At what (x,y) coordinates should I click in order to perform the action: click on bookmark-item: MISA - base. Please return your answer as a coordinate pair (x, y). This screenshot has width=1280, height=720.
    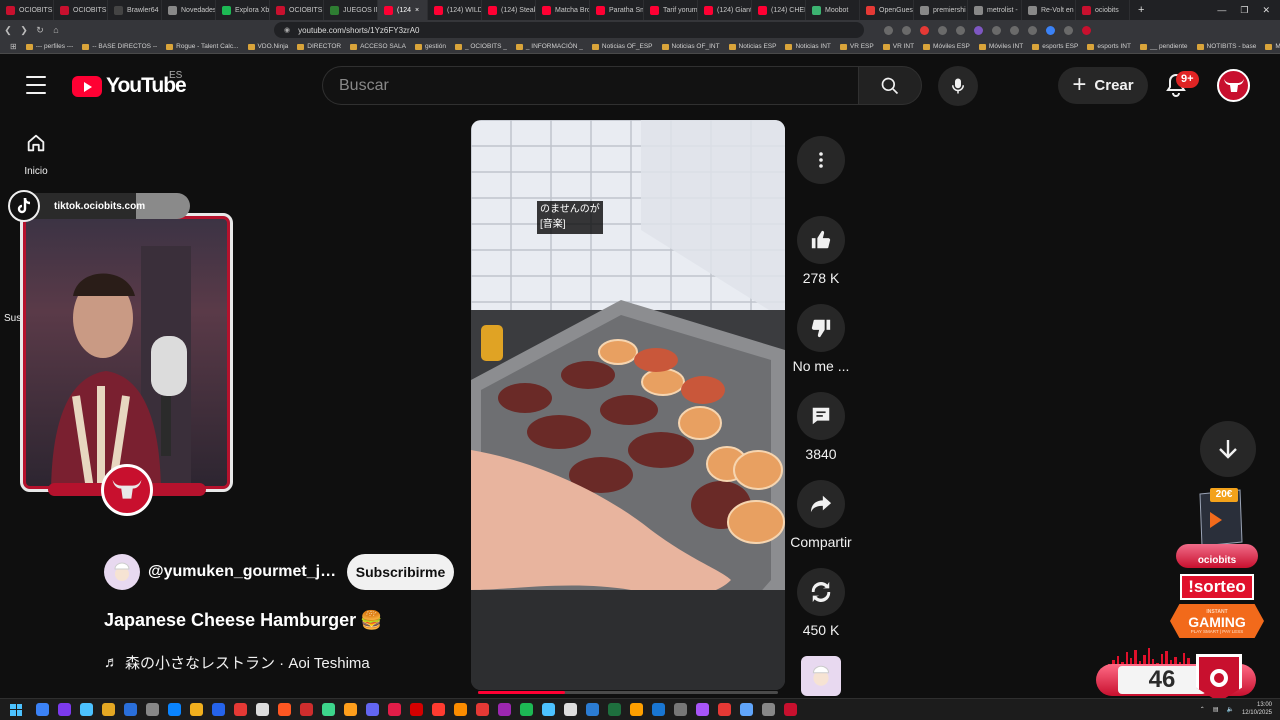
    Looking at the image, I should click on (1272, 46).